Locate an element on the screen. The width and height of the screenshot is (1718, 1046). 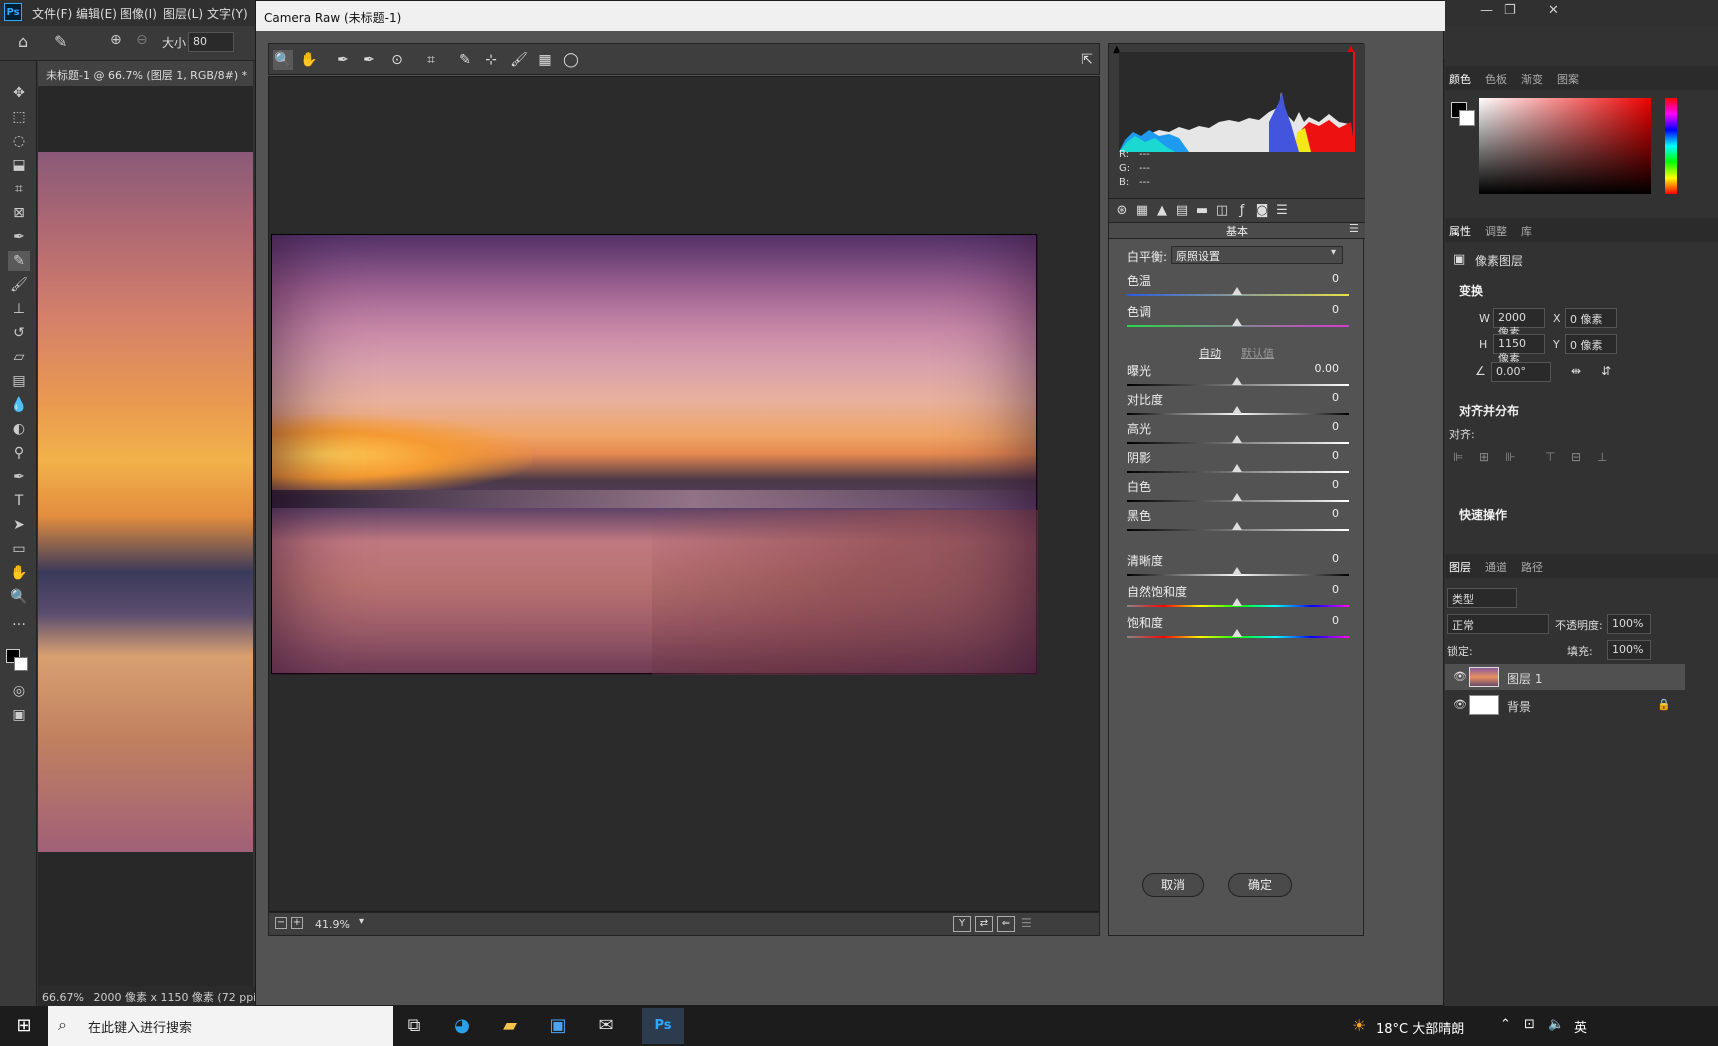
tab-libraries: 库 is located at coordinates (1526, 231).